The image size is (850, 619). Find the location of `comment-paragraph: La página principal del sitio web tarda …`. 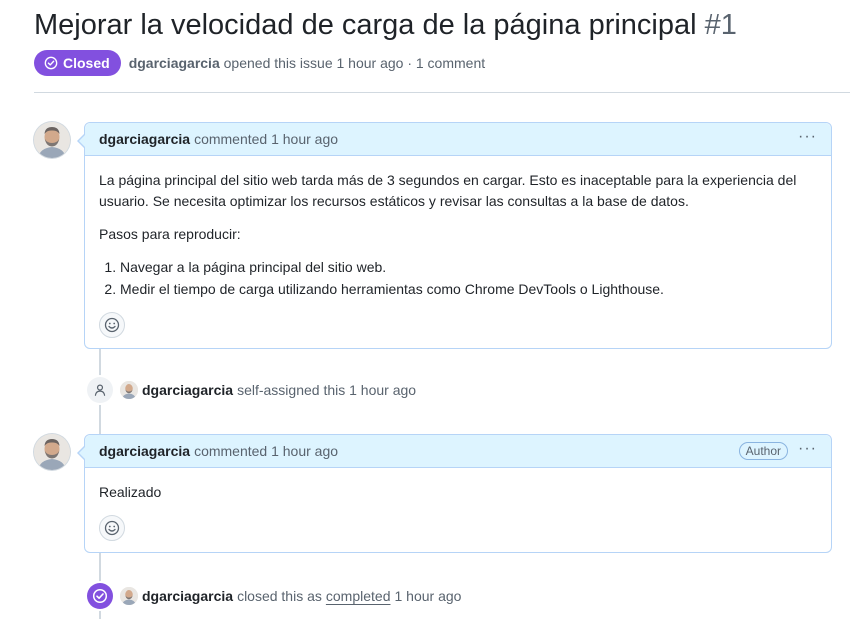

comment-paragraph: La página principal del sitio web tarda … is located at coordinates (448, 190).